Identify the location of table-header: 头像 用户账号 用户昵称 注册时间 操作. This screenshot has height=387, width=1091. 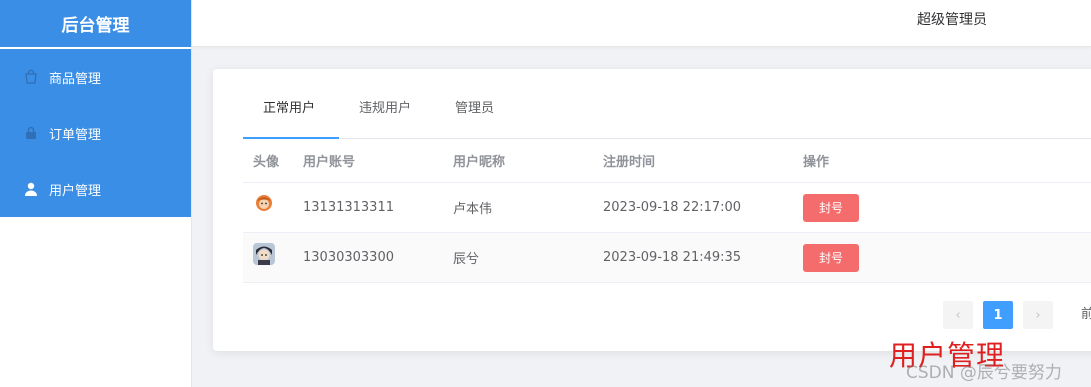
(667, 161).